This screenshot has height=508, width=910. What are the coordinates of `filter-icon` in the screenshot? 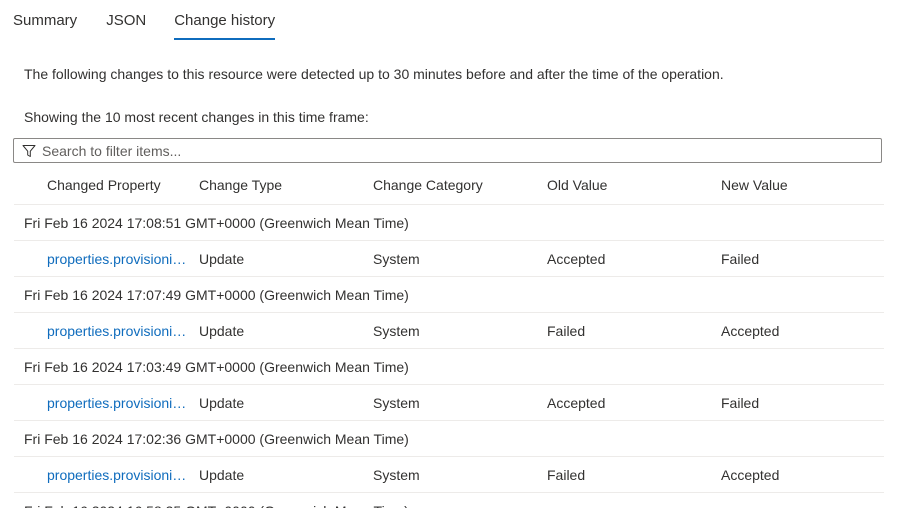 It's located at (29, 151).